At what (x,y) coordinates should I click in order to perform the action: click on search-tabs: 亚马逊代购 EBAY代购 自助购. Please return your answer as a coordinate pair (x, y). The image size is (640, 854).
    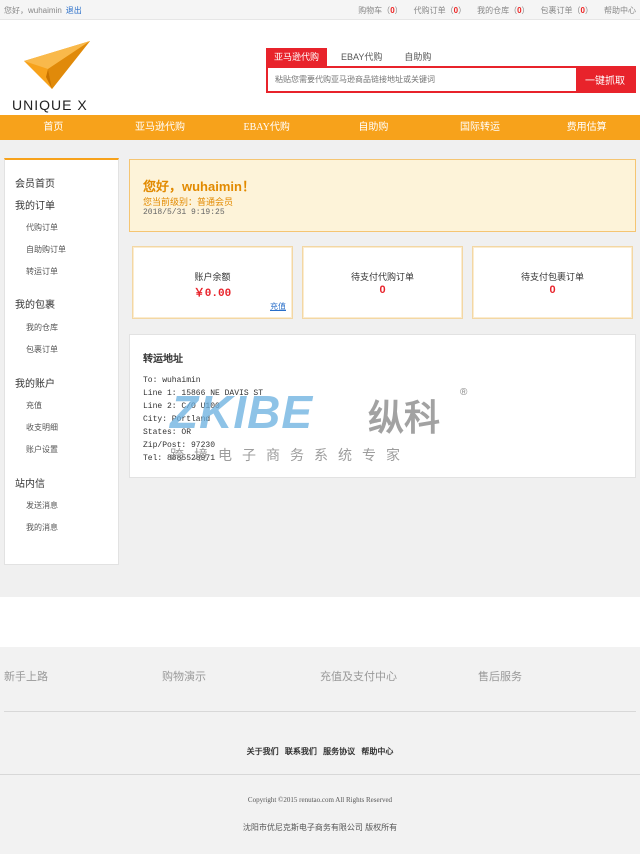
    Looking at the image, I should click on (355, 57).